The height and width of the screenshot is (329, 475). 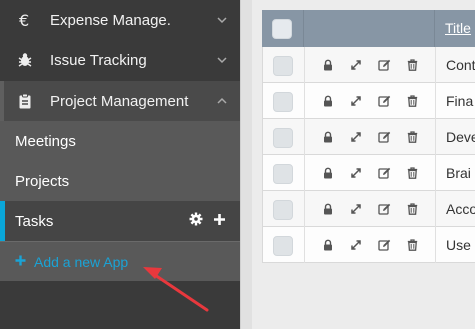 I want to click on annotation-arrow, so click(x=176, y=289).